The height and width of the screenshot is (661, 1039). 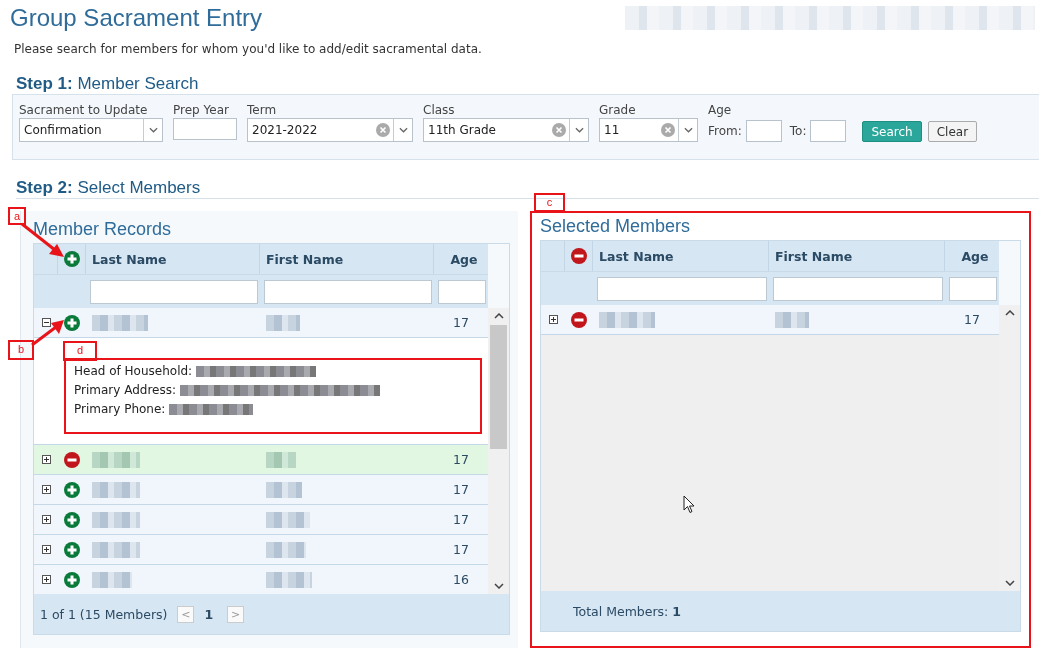 What do you see at coordinates (763, 131) in the screenshot?
I see `age-from-field` at bounding box center [763, 131].